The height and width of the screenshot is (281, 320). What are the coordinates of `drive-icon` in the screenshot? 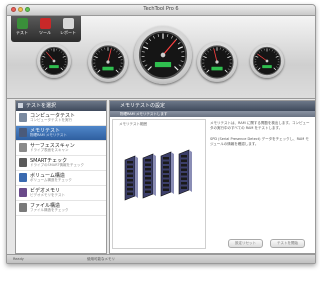 It's located at (23, 147).